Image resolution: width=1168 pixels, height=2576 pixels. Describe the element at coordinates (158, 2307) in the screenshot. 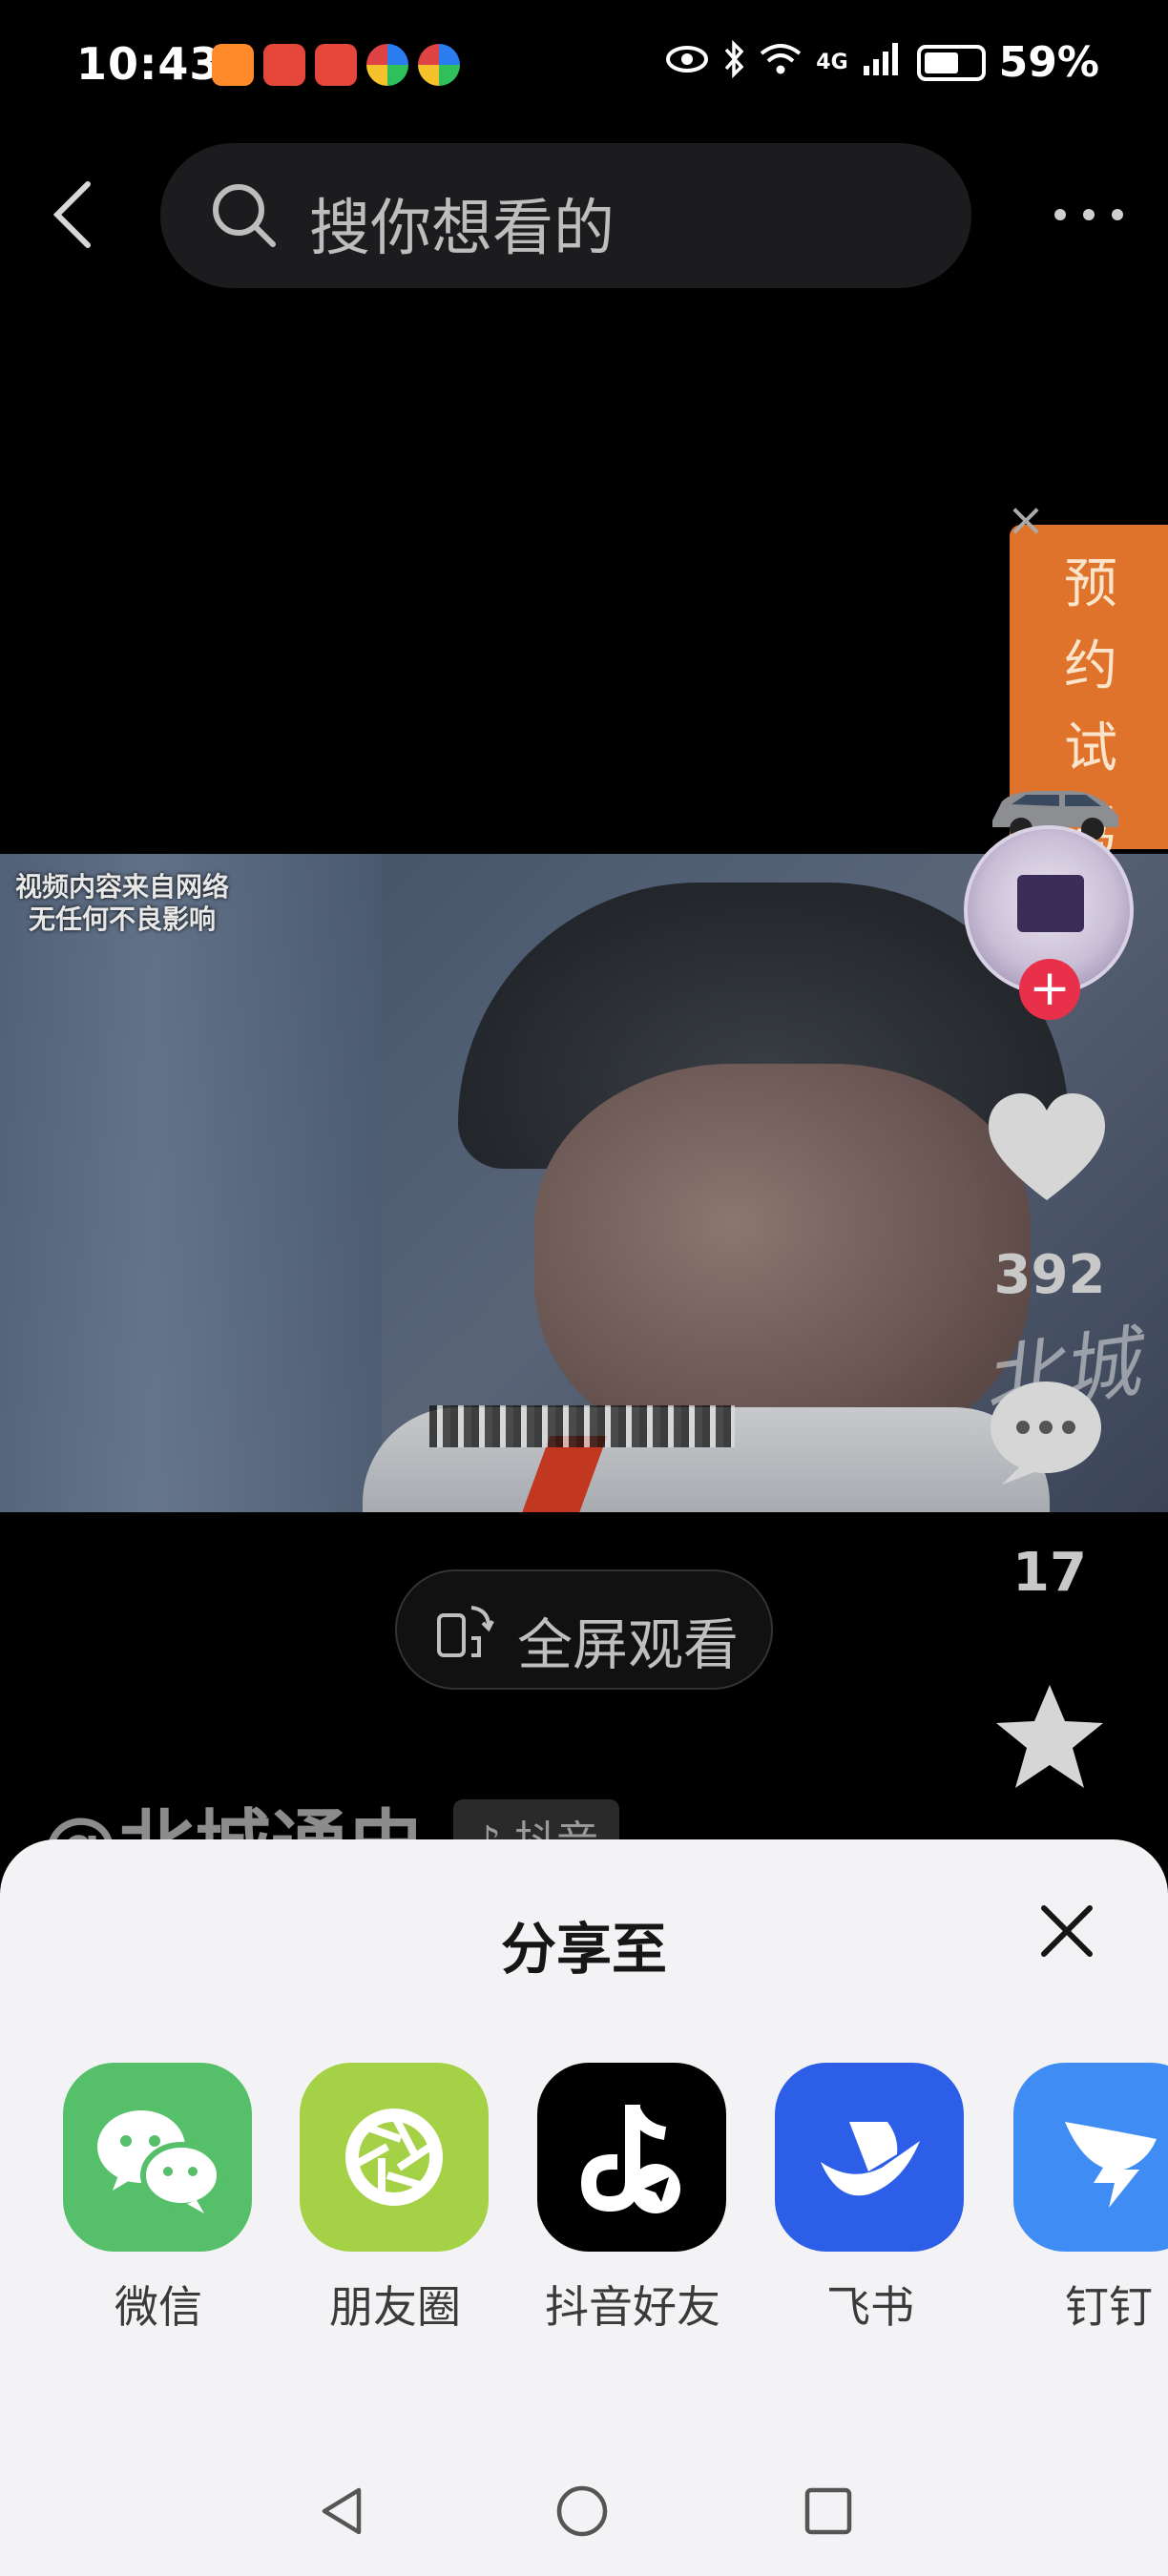

I see `share-target-label: 微信` at that location.